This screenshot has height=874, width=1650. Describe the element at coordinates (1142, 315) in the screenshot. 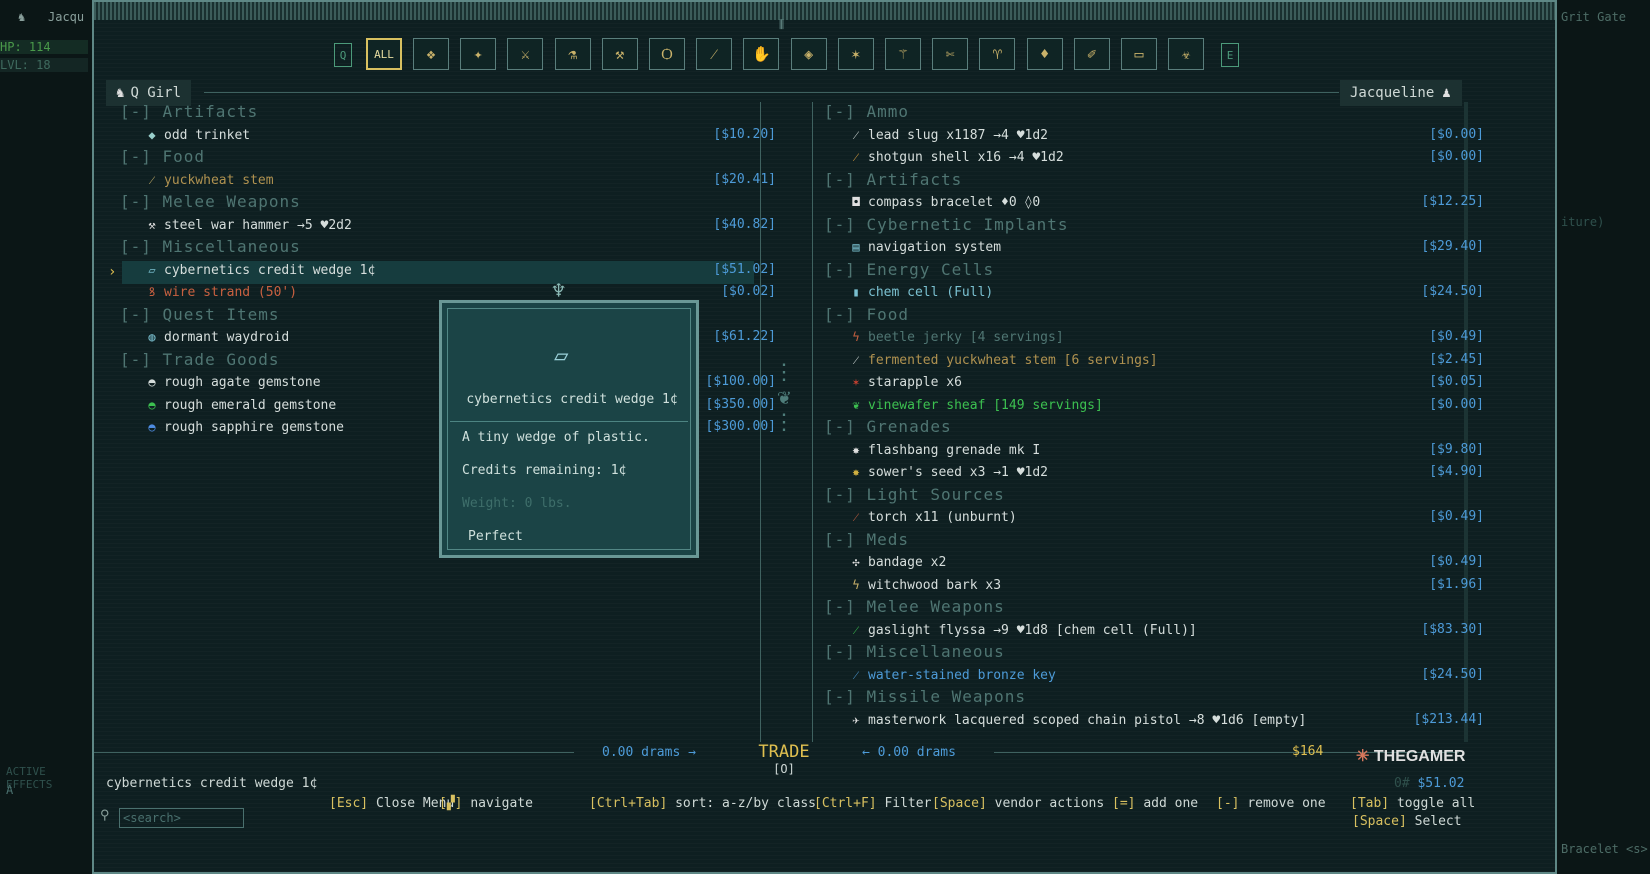

I see `right-category-header: [-] Food` at that location.